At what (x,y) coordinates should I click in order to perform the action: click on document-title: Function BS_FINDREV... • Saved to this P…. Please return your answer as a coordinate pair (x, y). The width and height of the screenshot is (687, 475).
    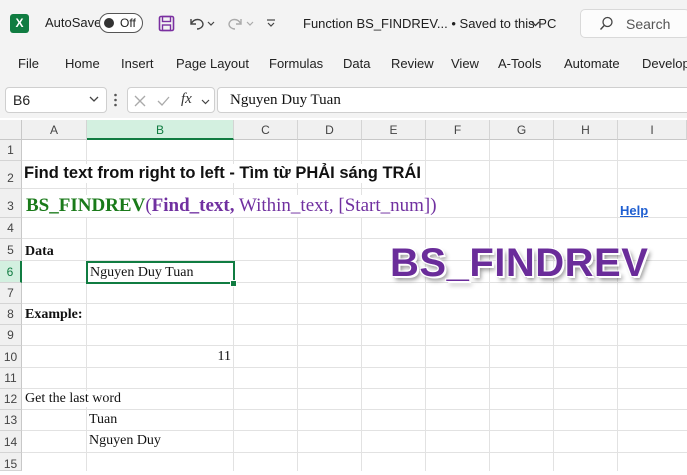
    Looking at the image, I should click on (429, 23).